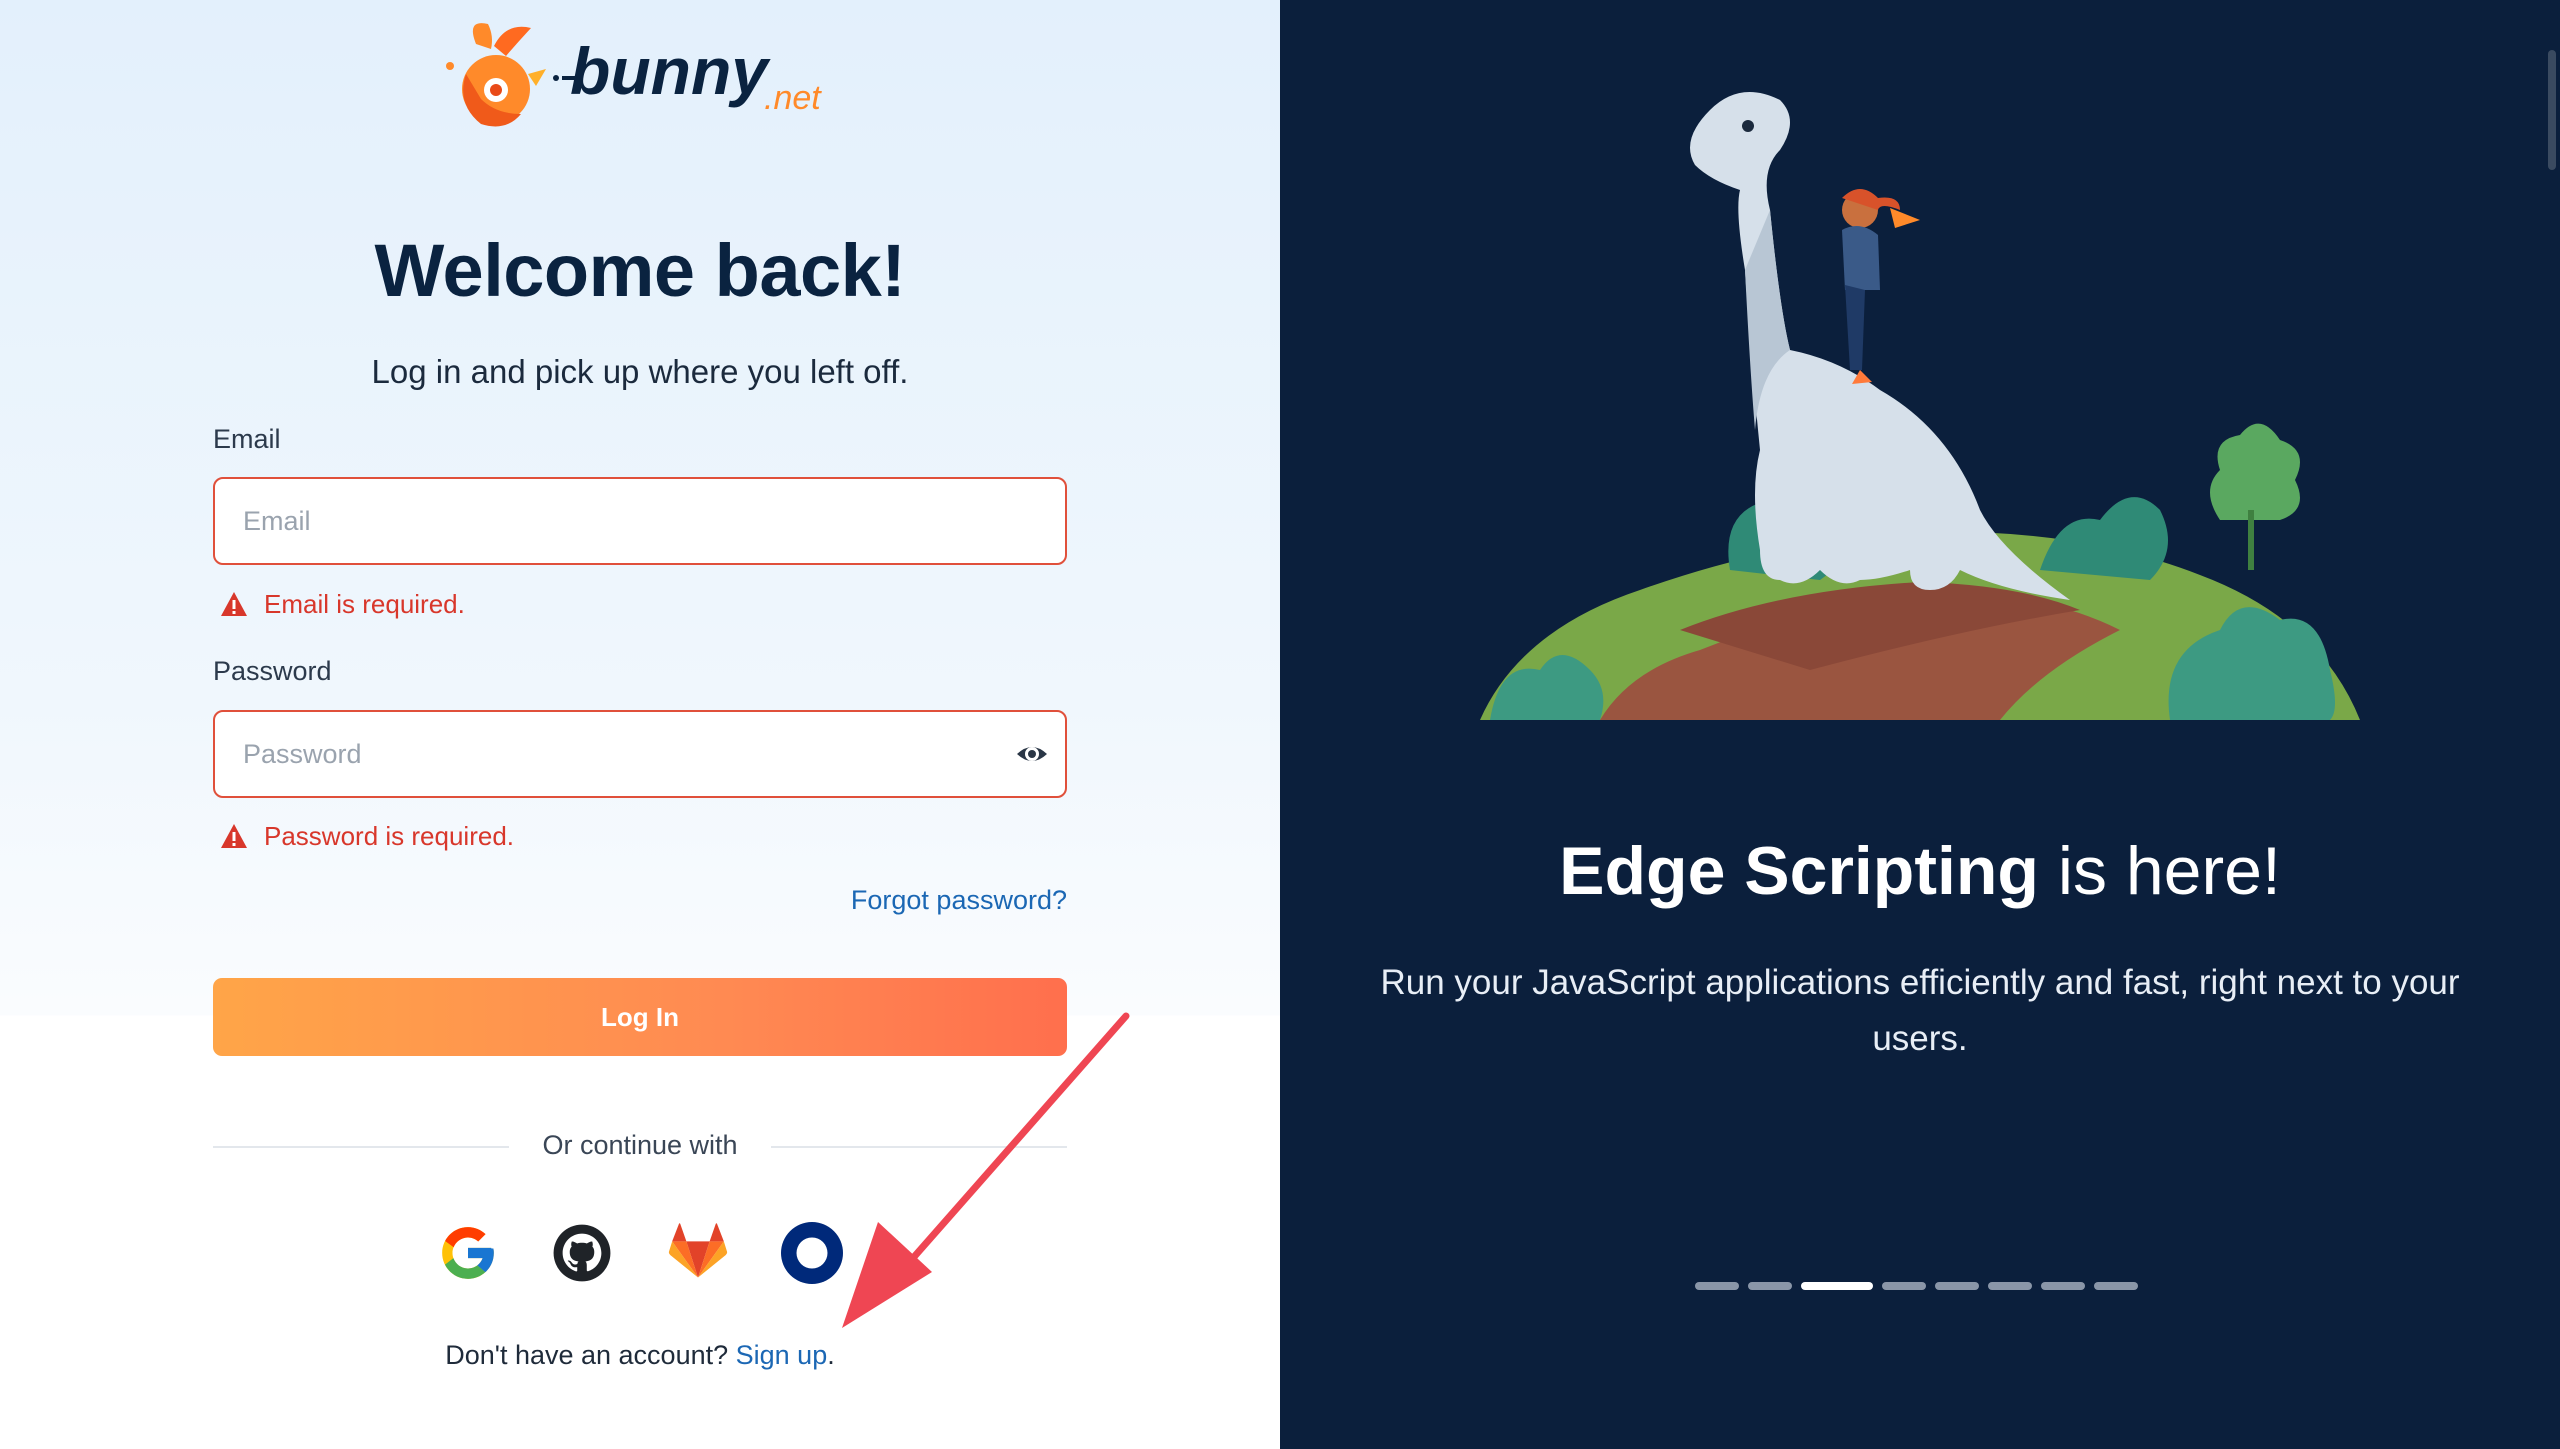 The image size is (2560, 1449). I want to click on annotation-arrow, so click(986, 1170).